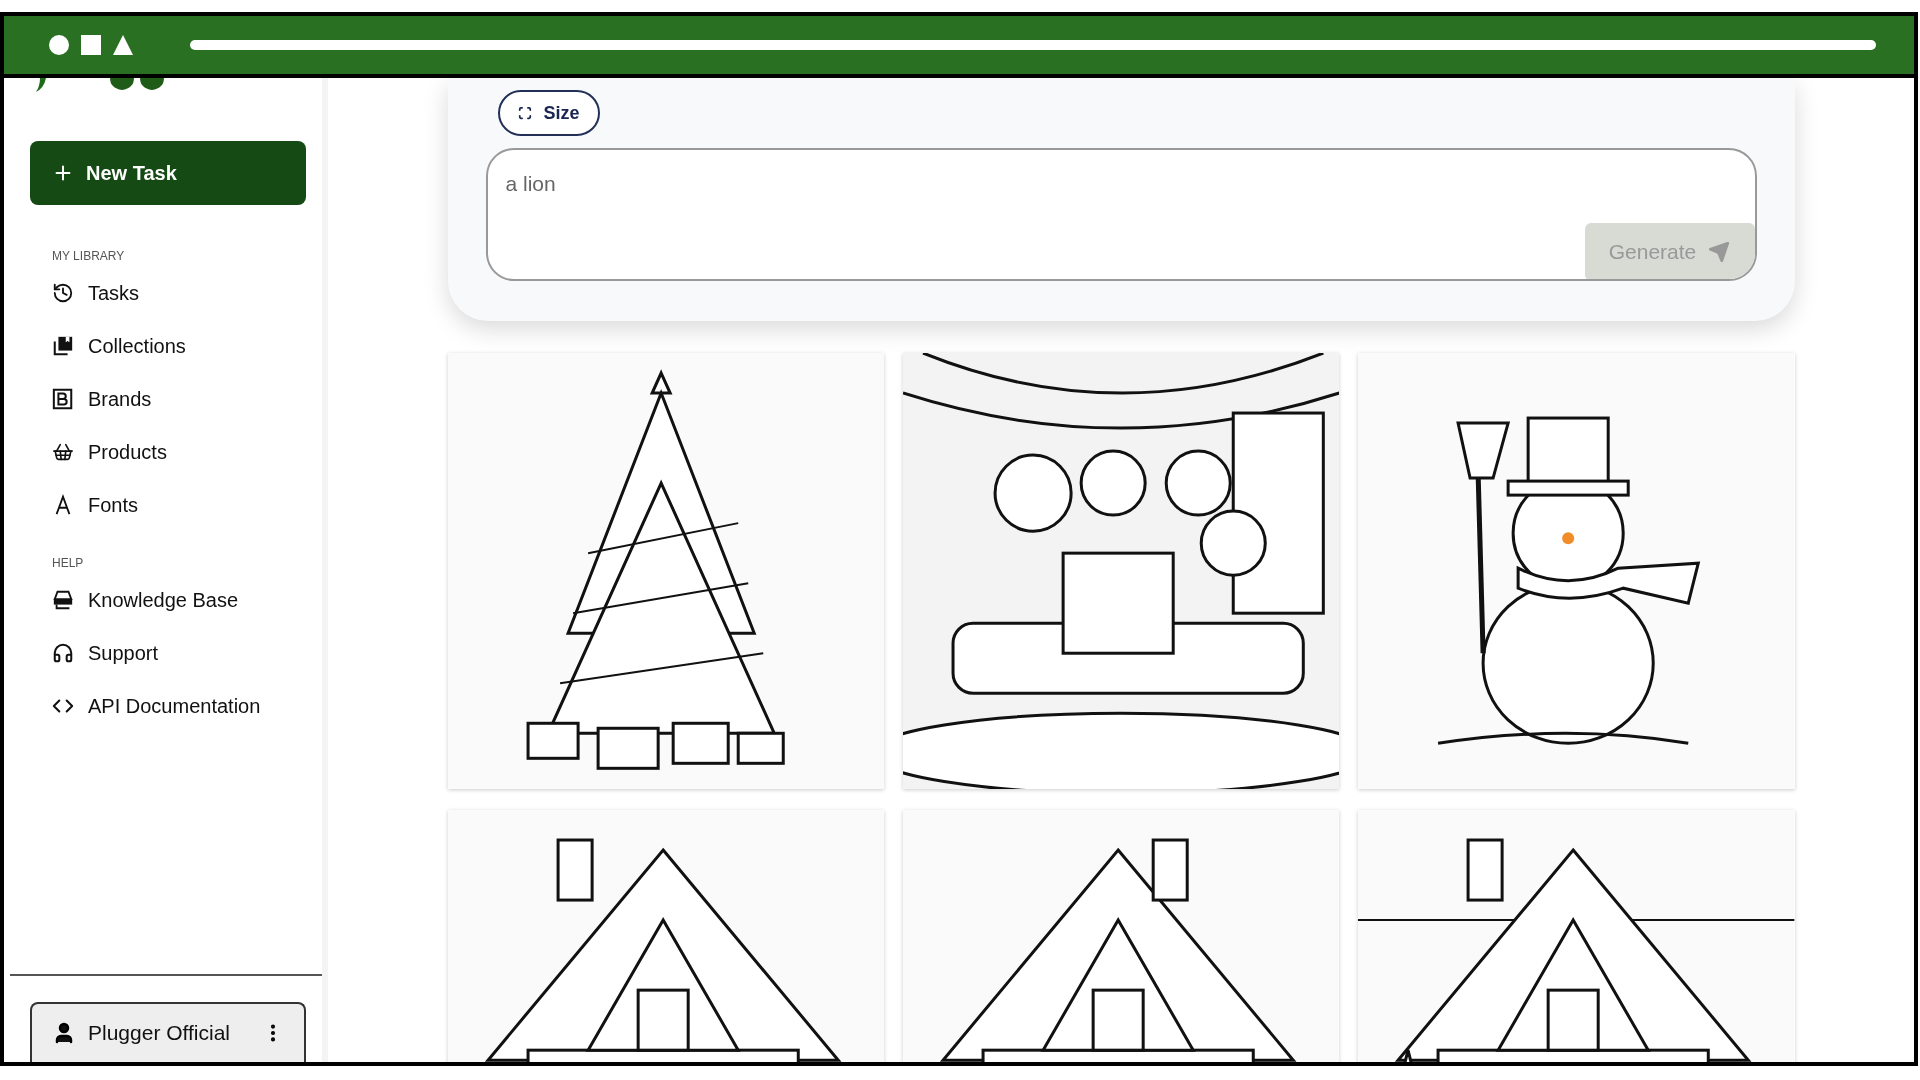 This screenshot has height=1080, width=1920. Describe the element at coordinates (63, 652) in the screenshot. I see `headset-icon` at that location.